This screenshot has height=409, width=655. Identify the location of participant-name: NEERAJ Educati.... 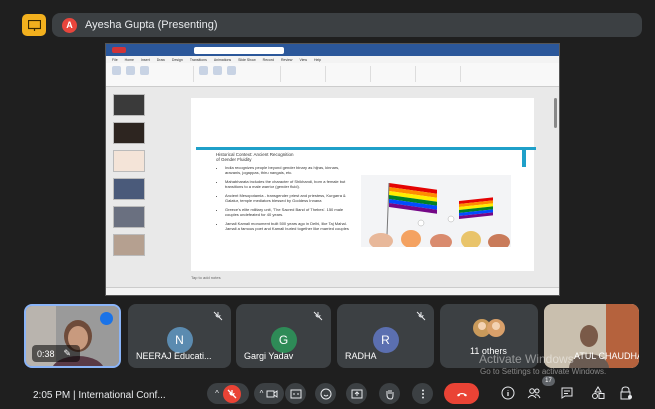
(174, 356).